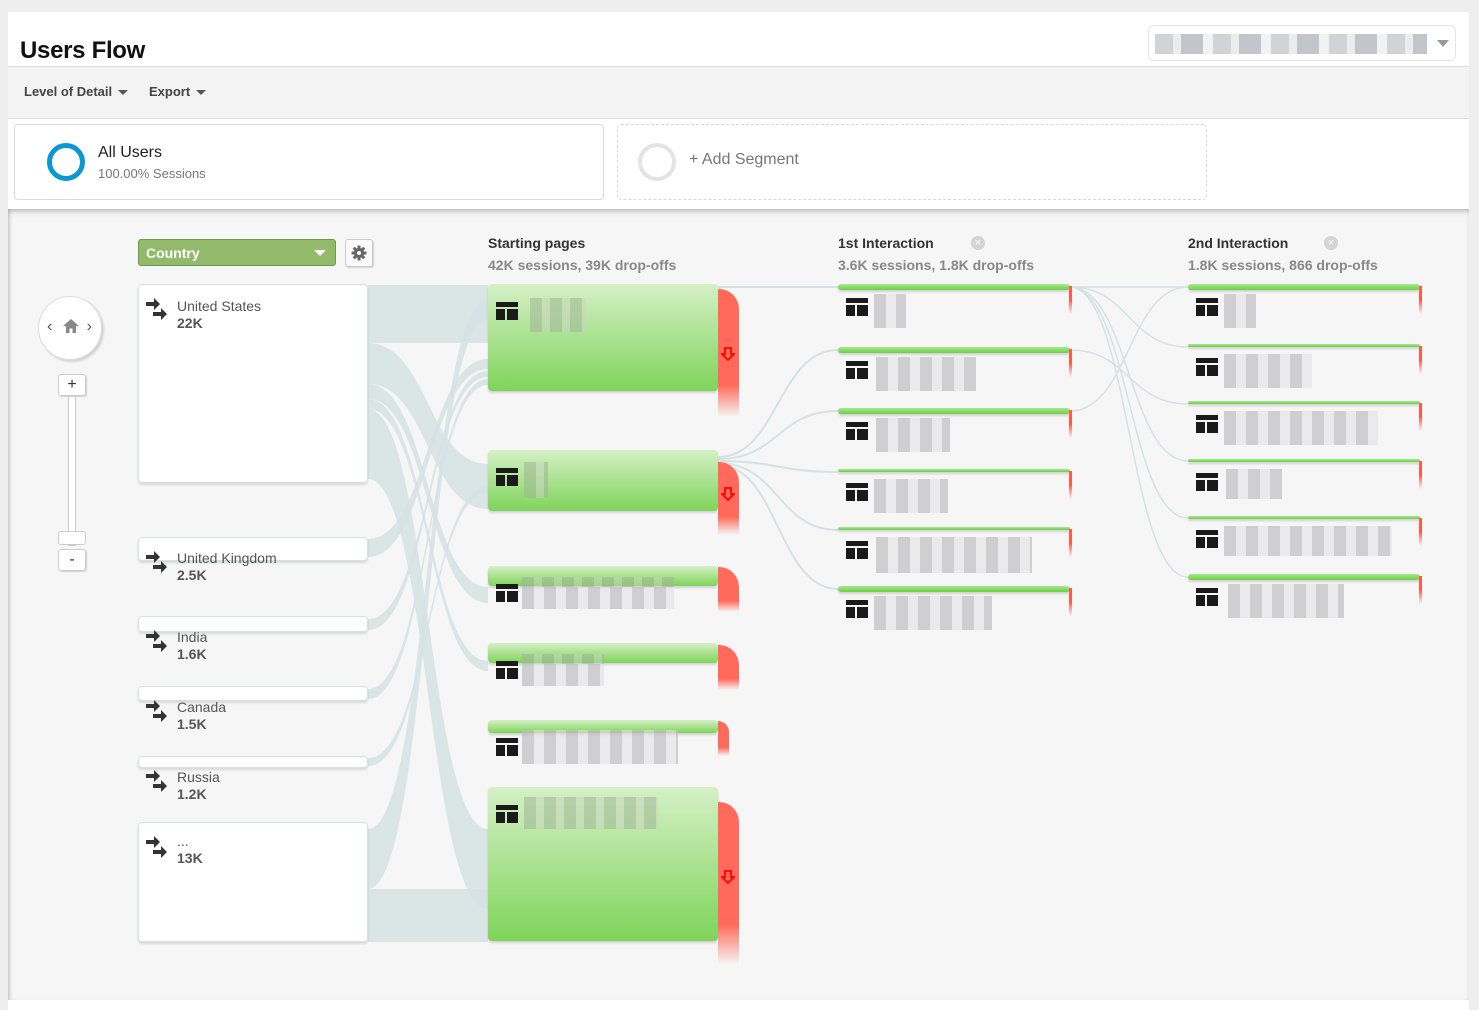  I want to click on country-sessions: 13K, so click(190, 858).